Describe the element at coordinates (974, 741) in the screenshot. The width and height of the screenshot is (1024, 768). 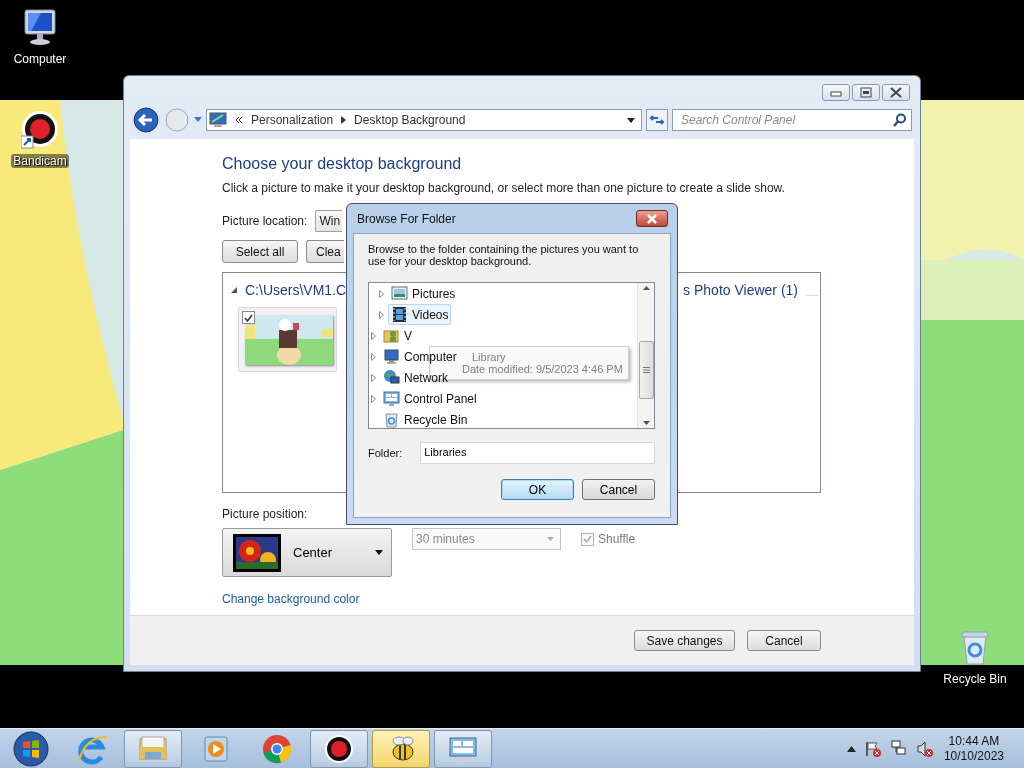
I see `clock-time: 10:44 AM` at that location.